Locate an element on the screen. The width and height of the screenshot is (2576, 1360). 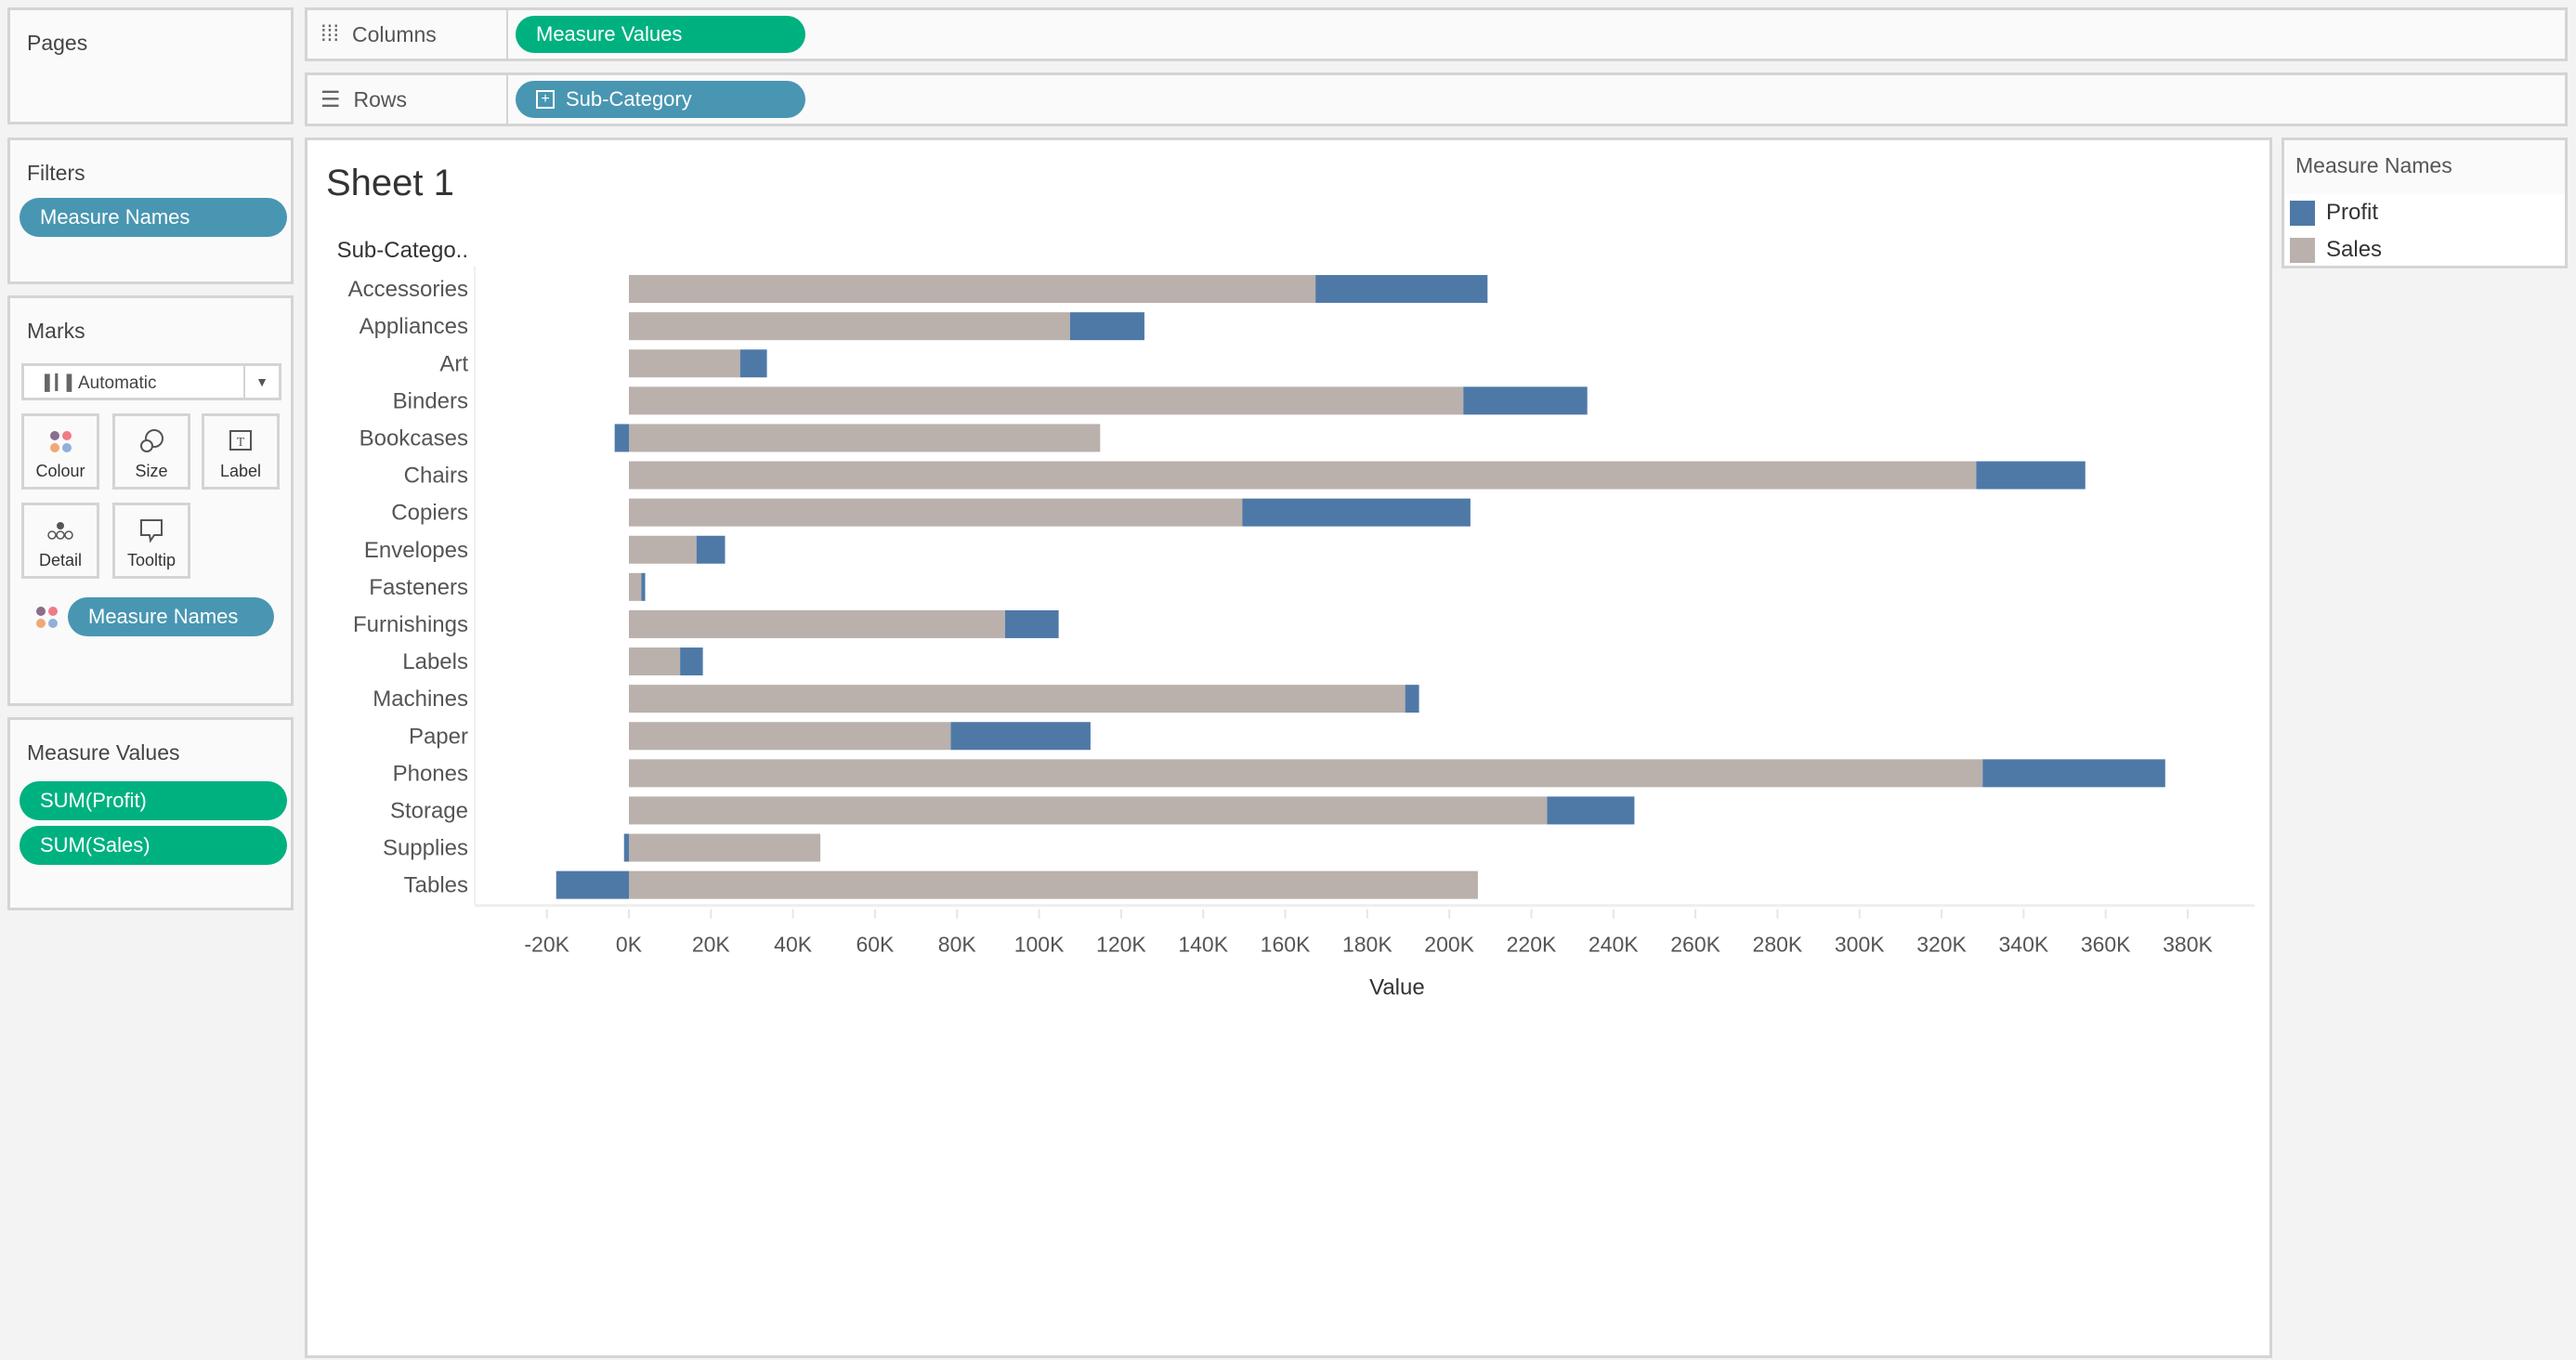
x-tick-label: 120K is located at coordinates (1121, 945).